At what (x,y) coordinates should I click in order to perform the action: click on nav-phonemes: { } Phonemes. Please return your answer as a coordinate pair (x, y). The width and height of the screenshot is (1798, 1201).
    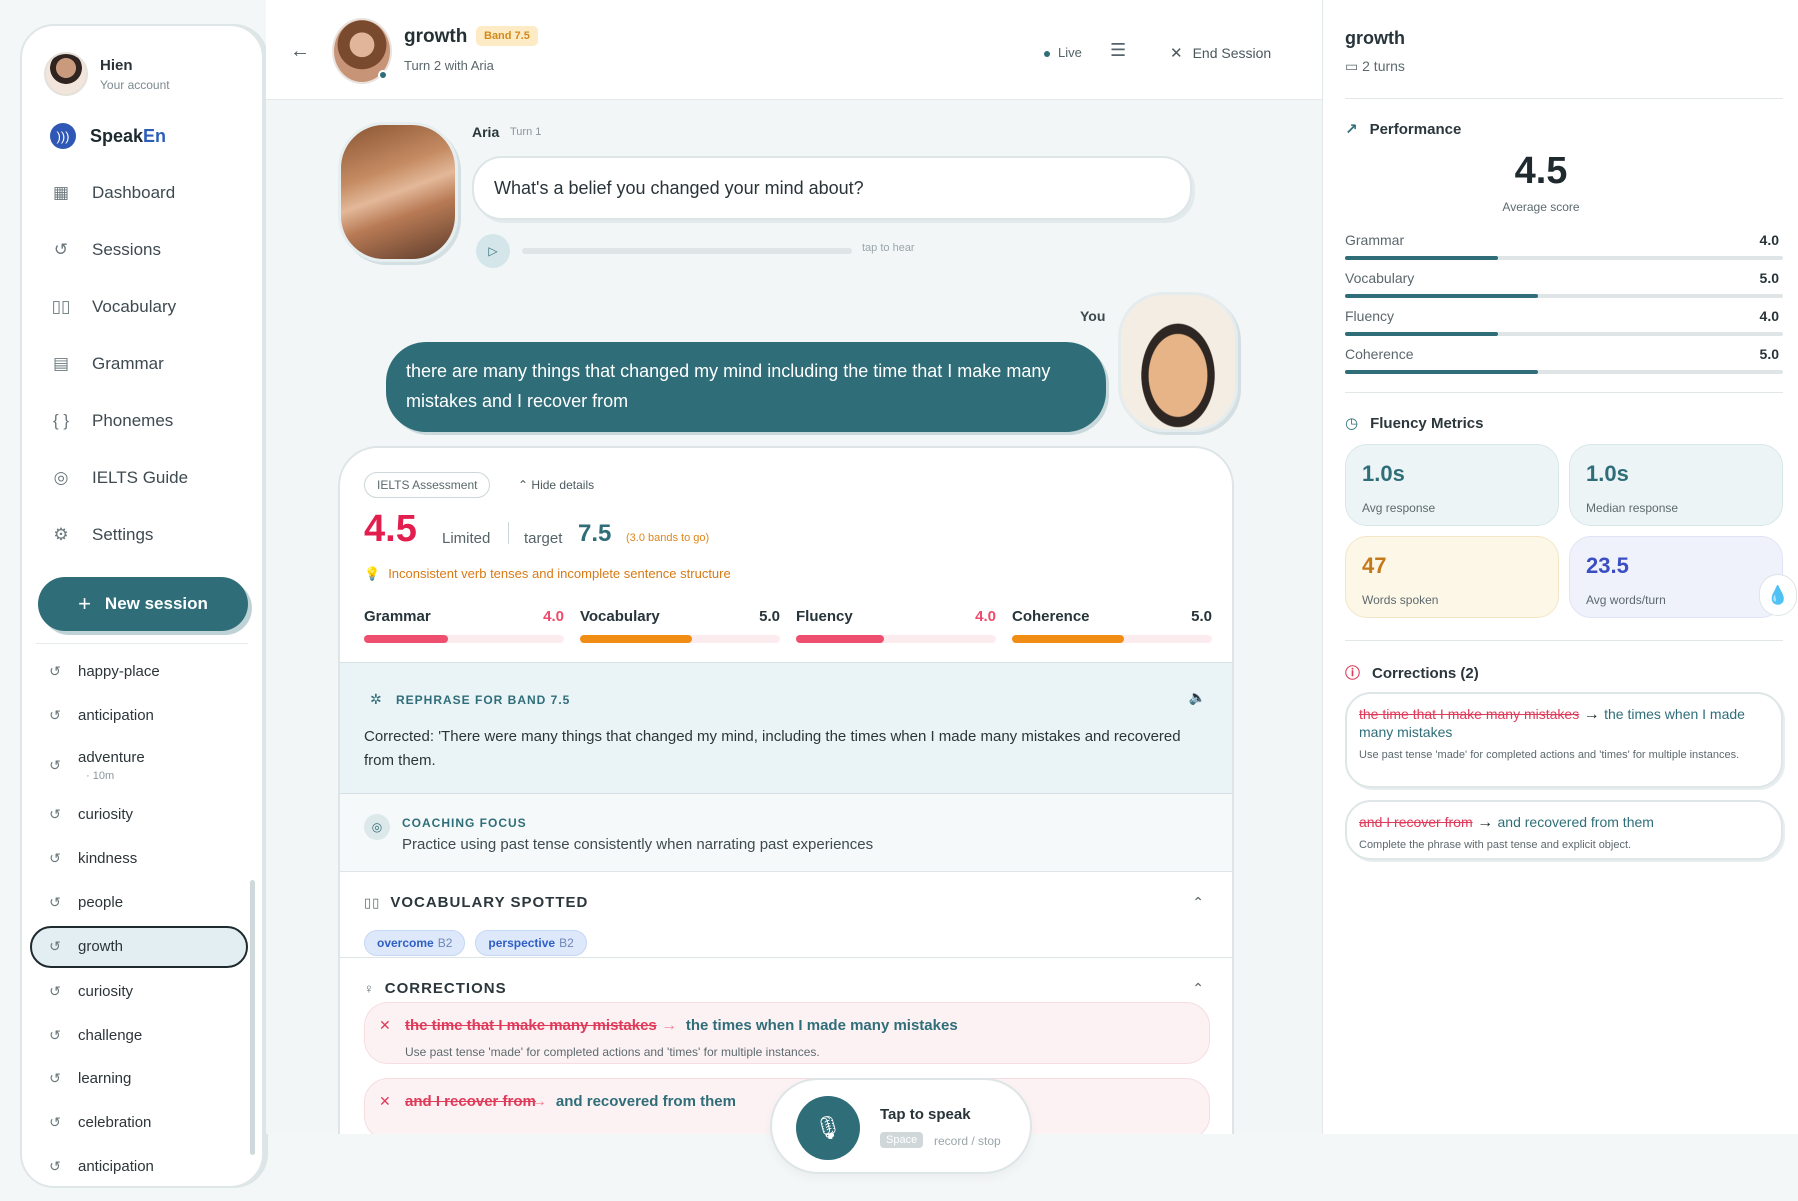
    Looking at the image, I should click on (142, 420).